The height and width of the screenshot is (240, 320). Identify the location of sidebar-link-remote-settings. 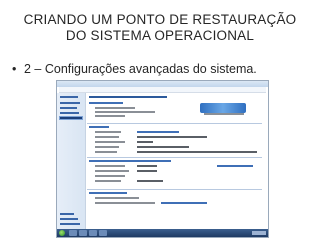
(68, 108).